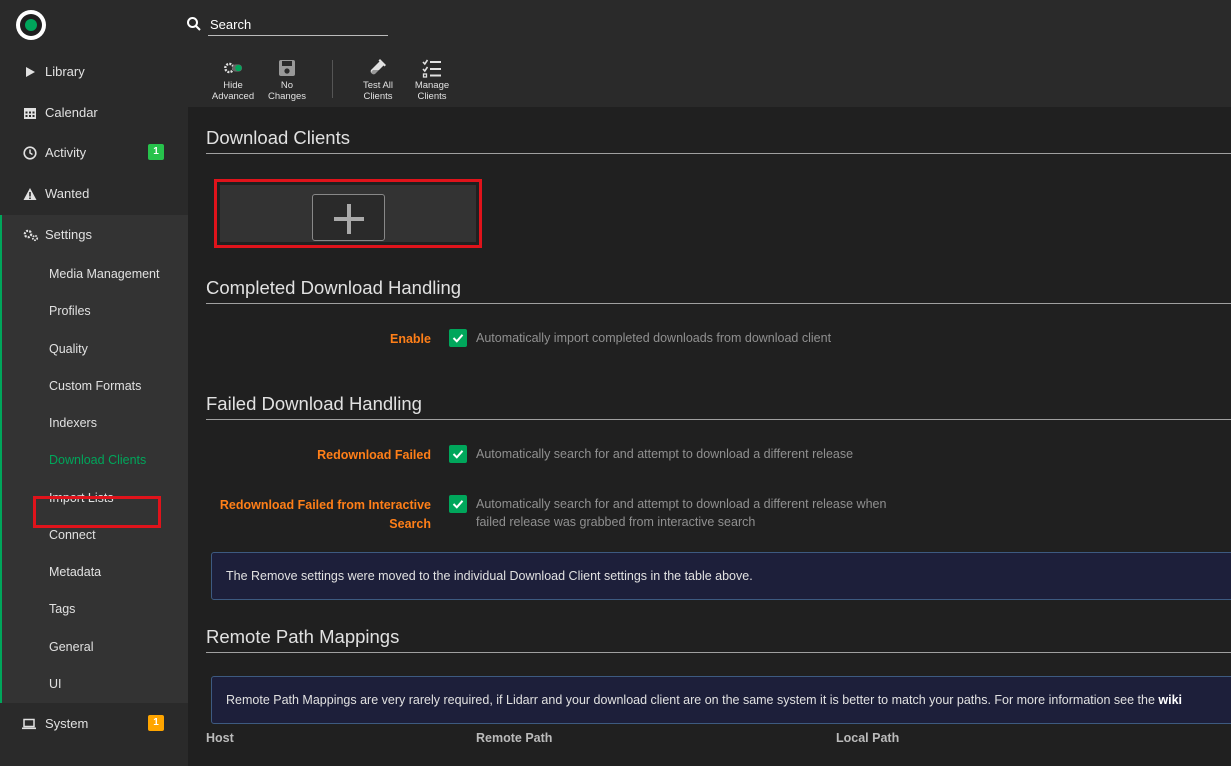 This screenshot has height=766, width=1231. What do you see at coordinates (97, 460) in the screenshot?
I see `sidebar-subitem-download-clients: Download Clients` at bounding box center [97, 460].